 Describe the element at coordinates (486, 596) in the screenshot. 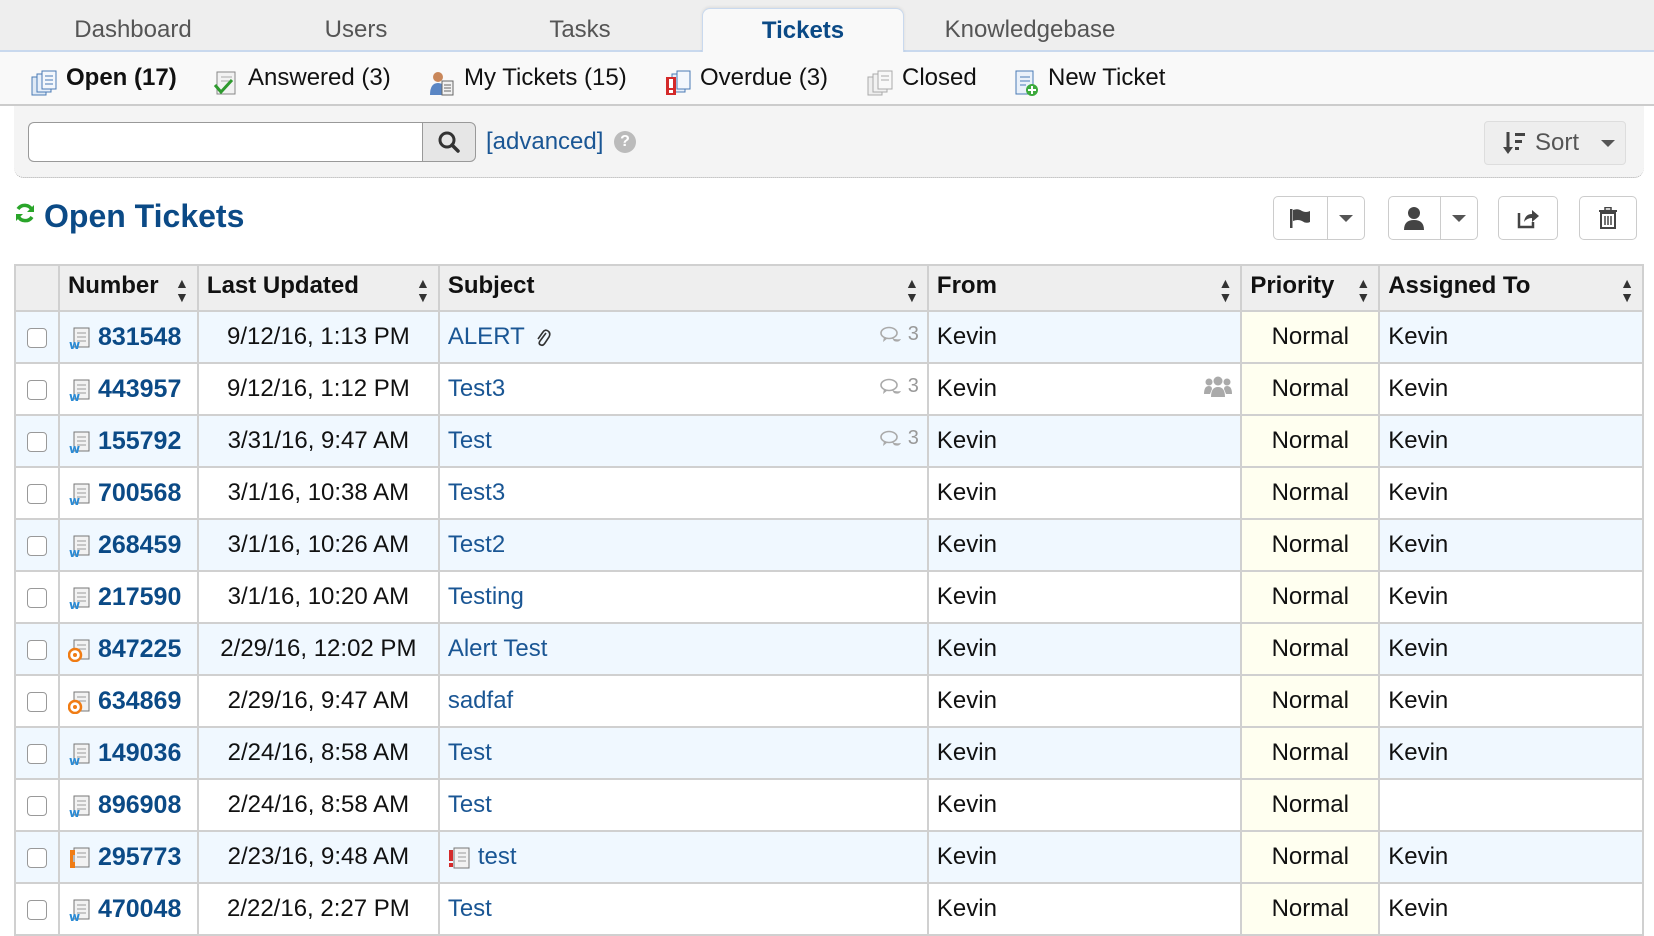

I see `subject-link: Testing` at that location.